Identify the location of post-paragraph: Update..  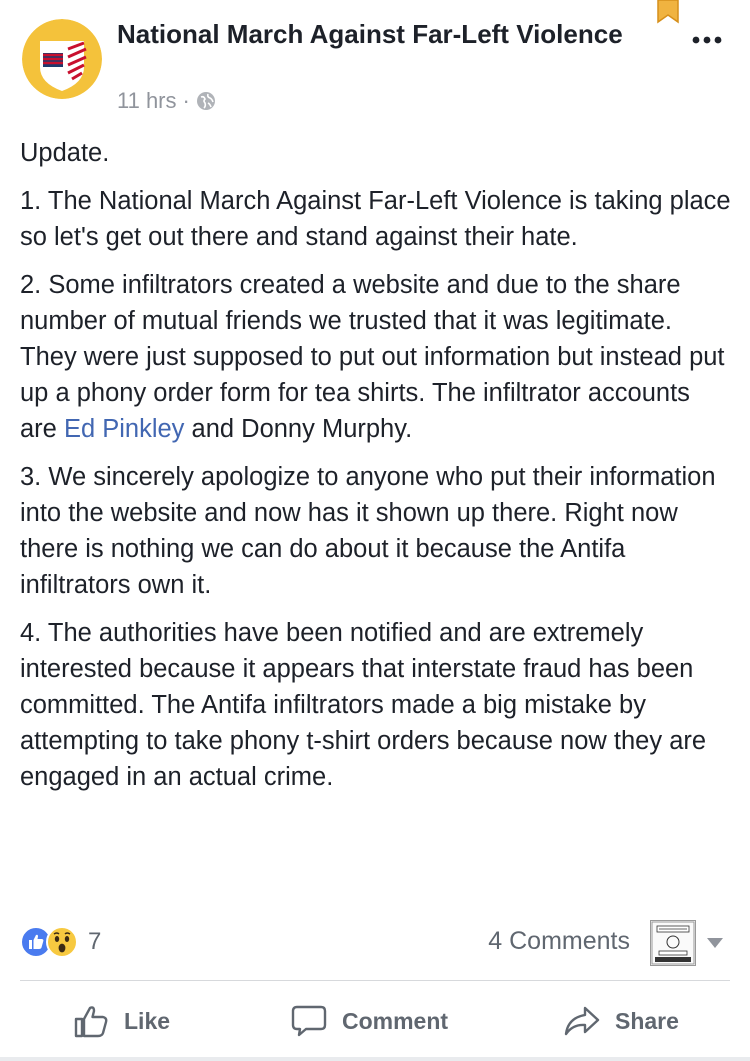
(65, 153).